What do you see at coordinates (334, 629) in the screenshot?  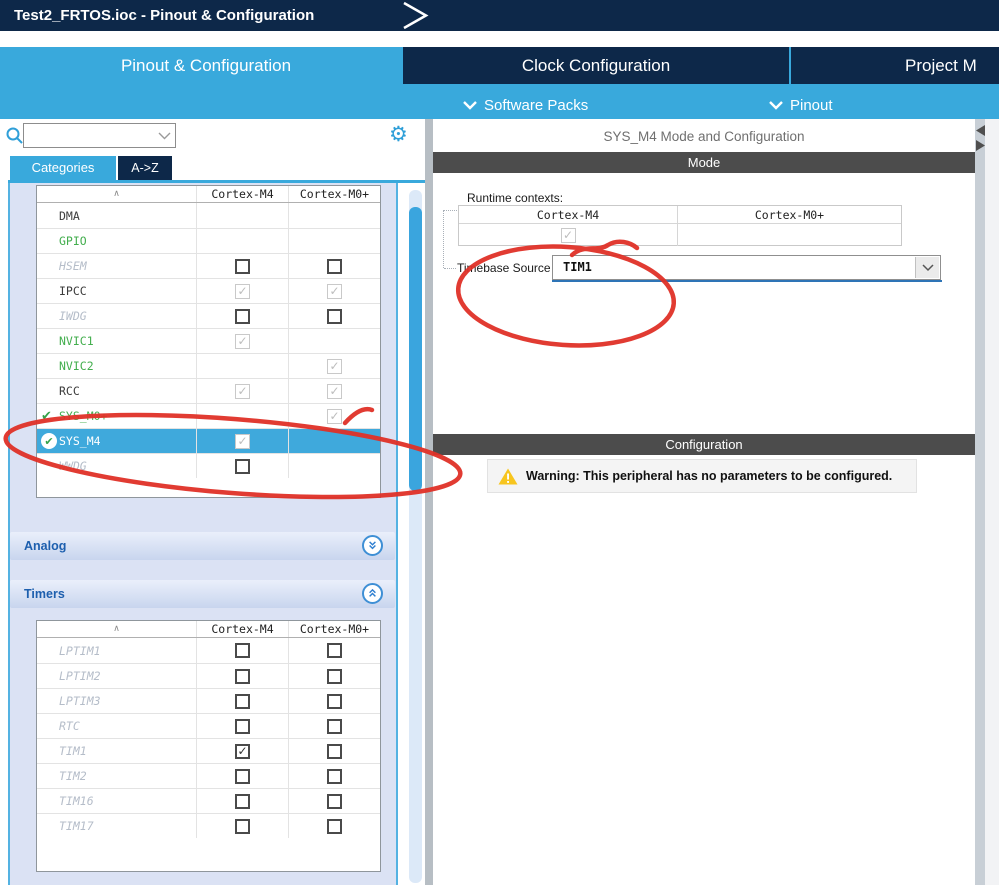 I see `column-header-cortex-m0: Cortex-M0+` at bounding box center [334, 629].